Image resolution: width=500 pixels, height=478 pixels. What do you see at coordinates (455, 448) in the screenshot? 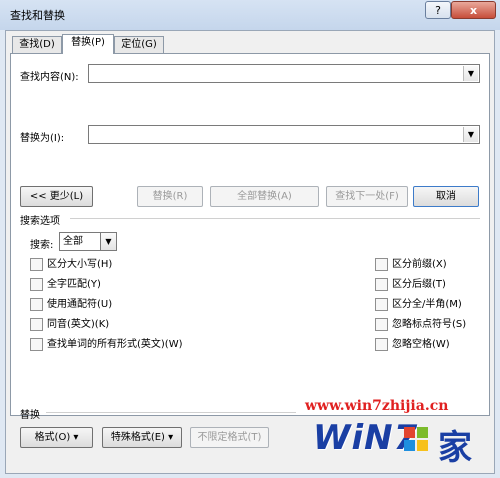
I see `logo-chinese: 家` at bounding box center [455, 448].